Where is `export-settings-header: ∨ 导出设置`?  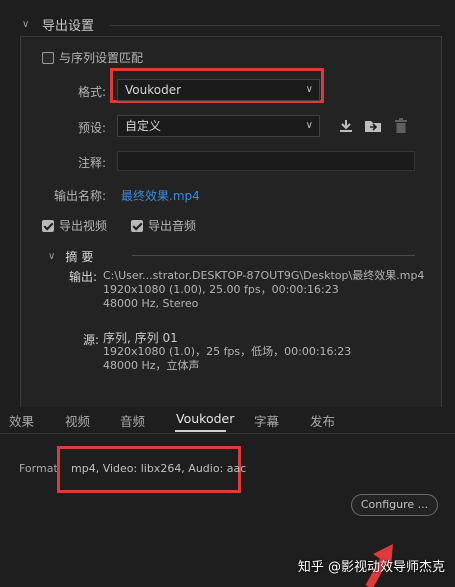 export-settings-header: ∨ 导出设置 is located at coordinates (58, 24).